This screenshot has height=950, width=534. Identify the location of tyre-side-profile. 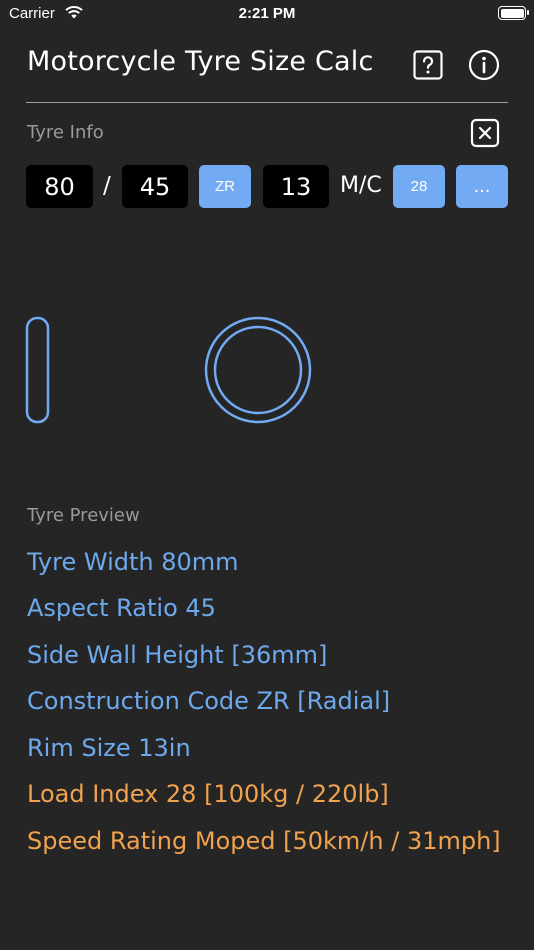
(37, 370).